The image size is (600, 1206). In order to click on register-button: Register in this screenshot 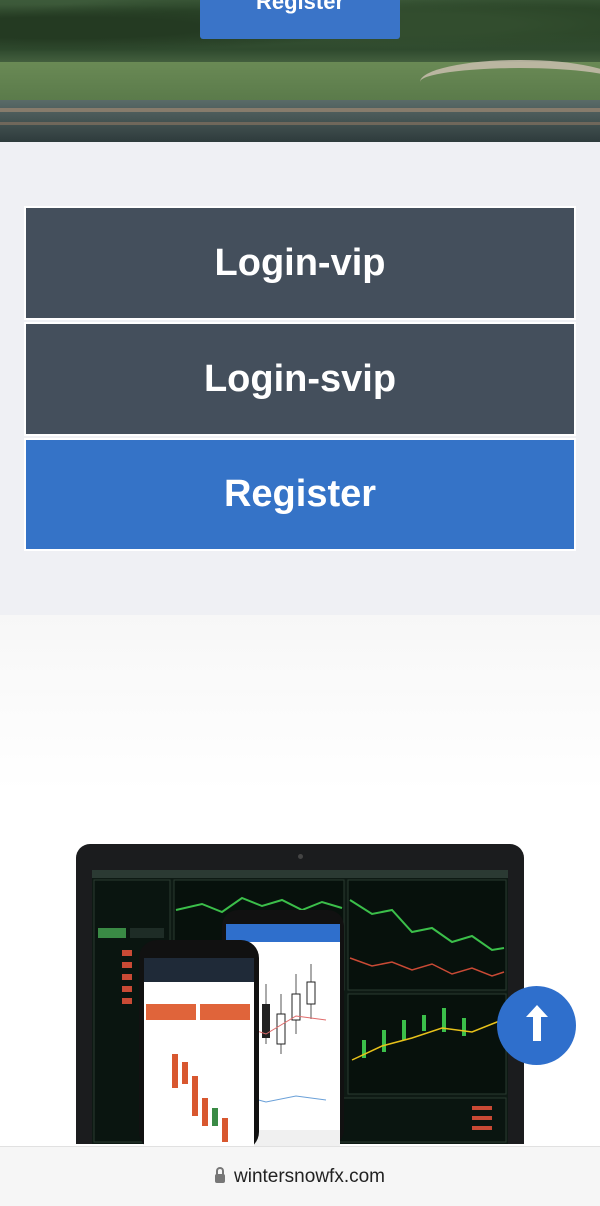, I will do `click(300, 494)`.